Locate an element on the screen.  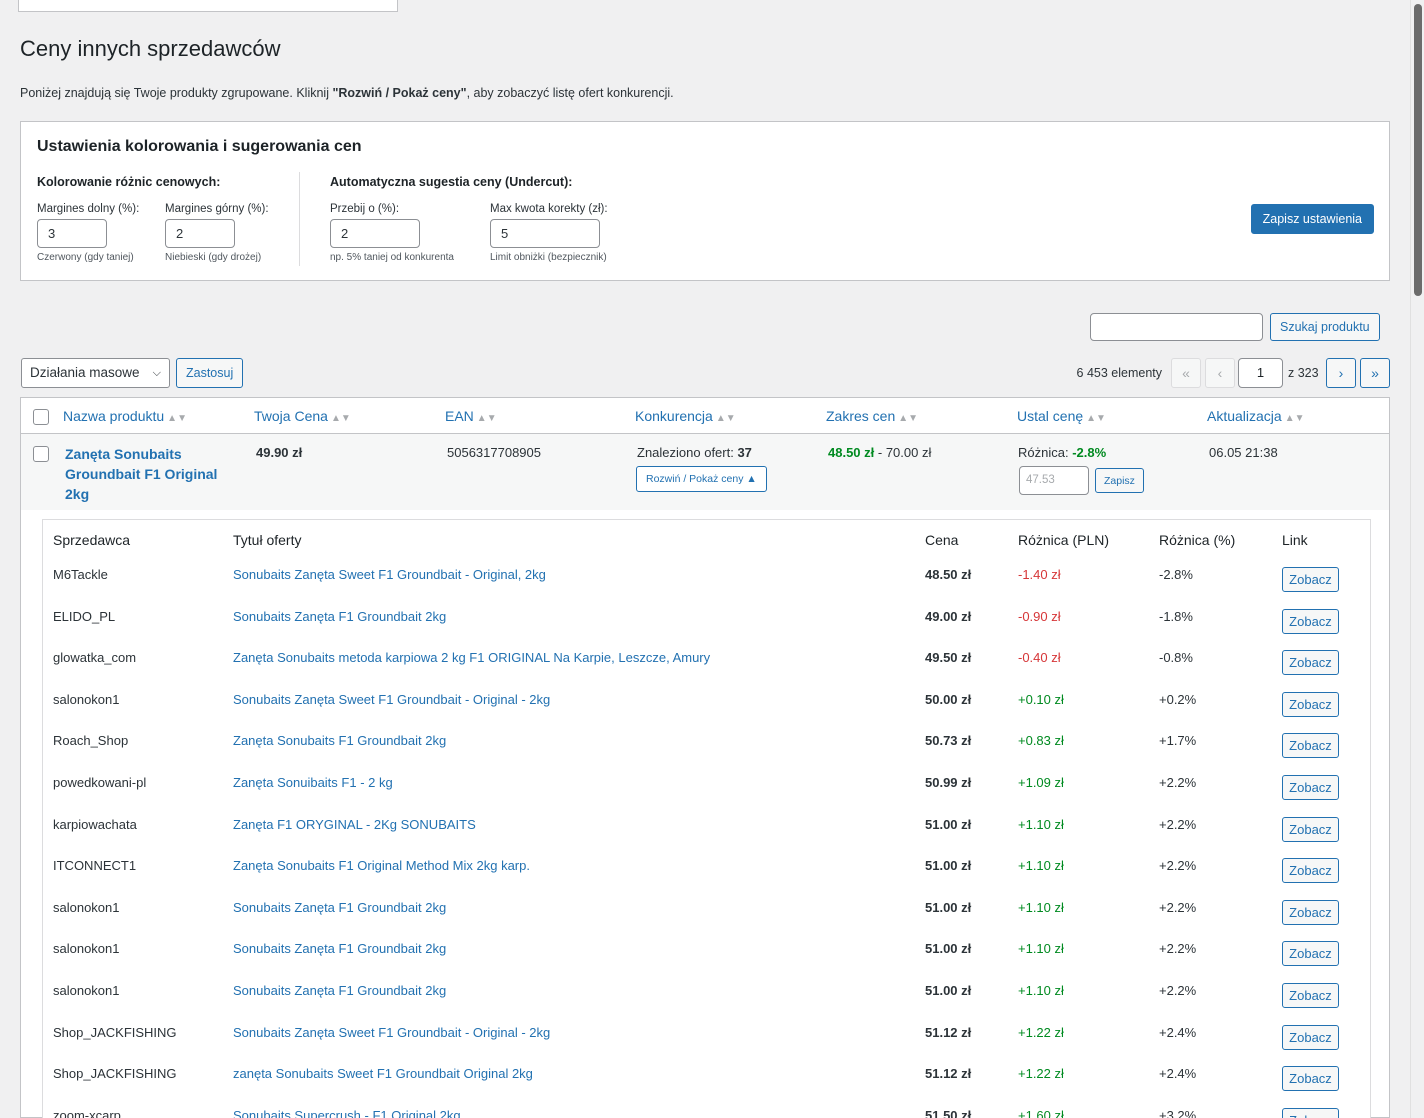
offer-price: 49.50 zł is located at coordinates (948, 658).